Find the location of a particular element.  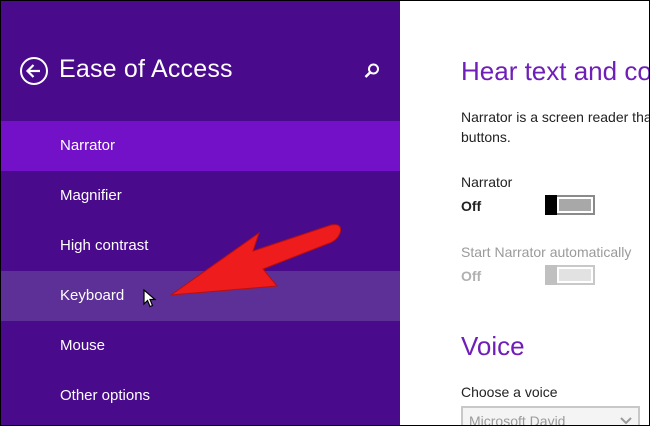

page-title: Ease of Access is located at coordinates (146, 69).